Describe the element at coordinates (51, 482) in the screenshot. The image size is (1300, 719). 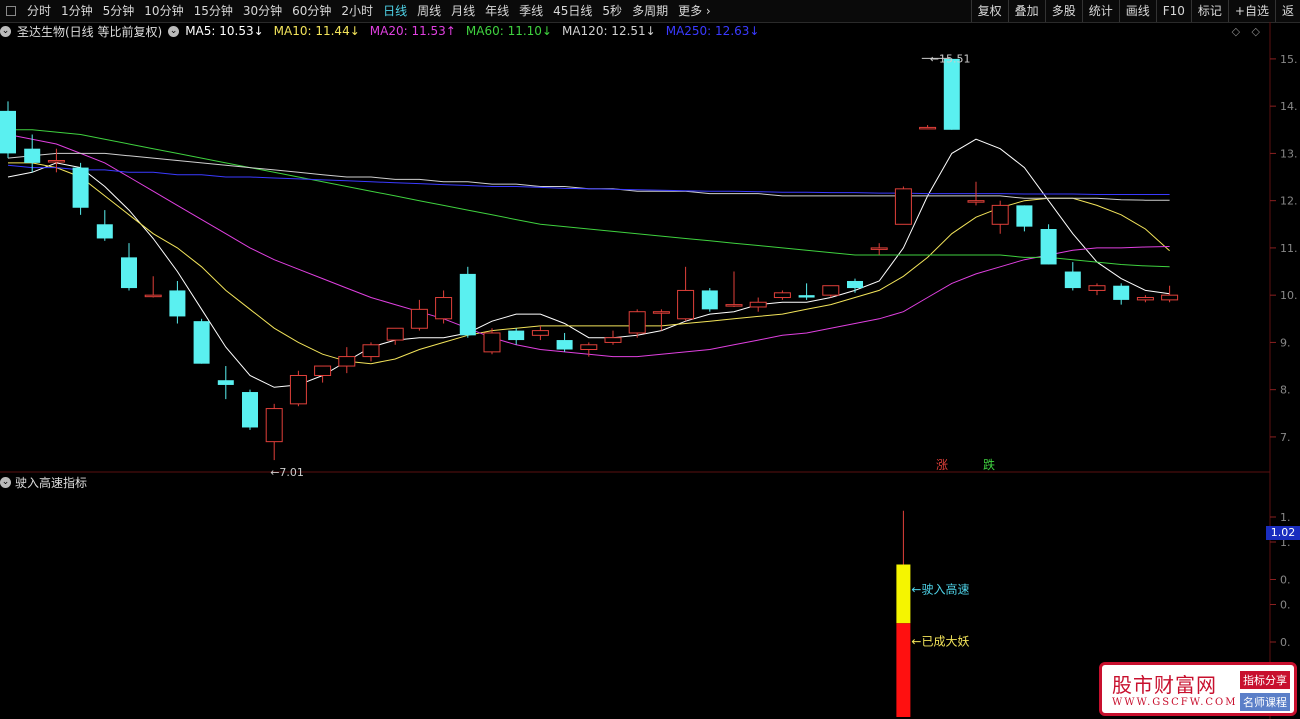
I see `indicator-title: 驶入高速指标` at that location.